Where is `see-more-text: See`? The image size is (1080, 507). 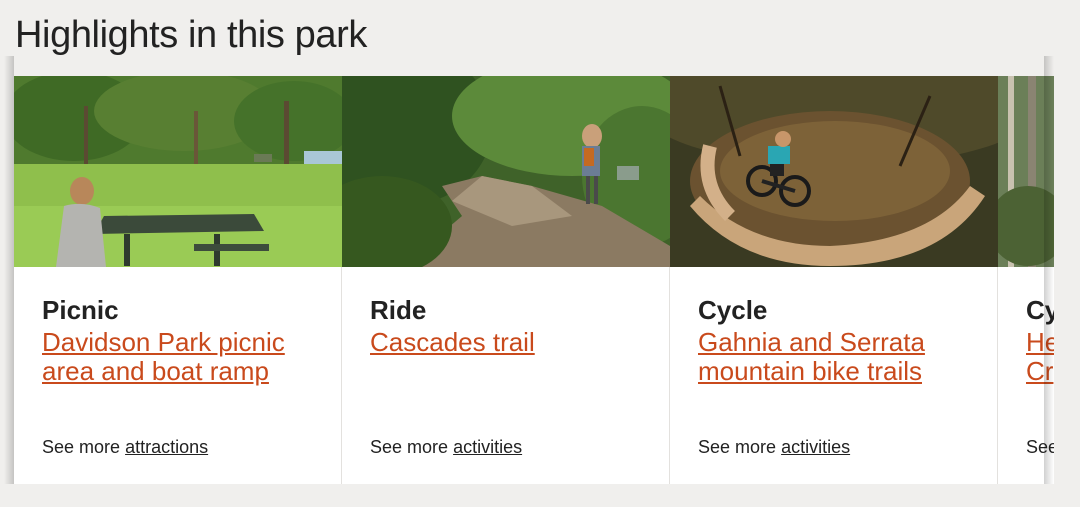
see-more-text: See is located at coordinates (1040, 447).